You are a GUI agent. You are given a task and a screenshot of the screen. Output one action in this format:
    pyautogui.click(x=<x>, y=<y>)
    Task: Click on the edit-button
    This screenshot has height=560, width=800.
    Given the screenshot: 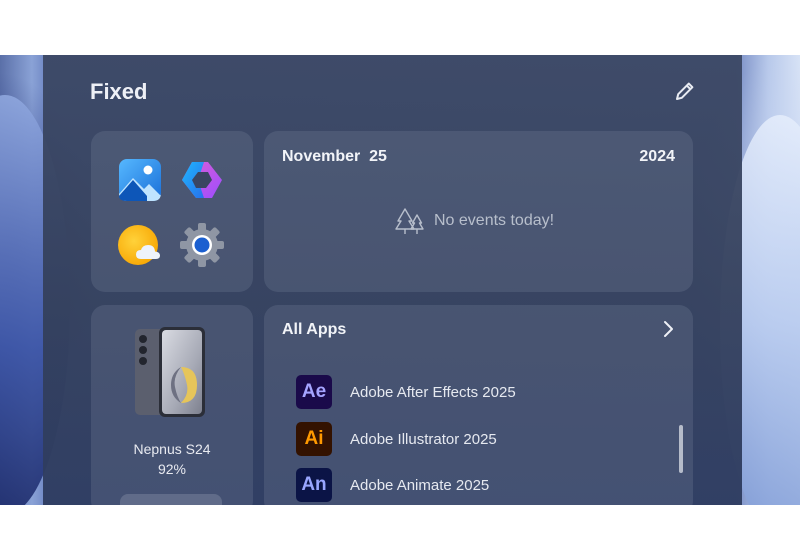 What is the action you would take?
    pyautogui.click(x=685, y=91)
    